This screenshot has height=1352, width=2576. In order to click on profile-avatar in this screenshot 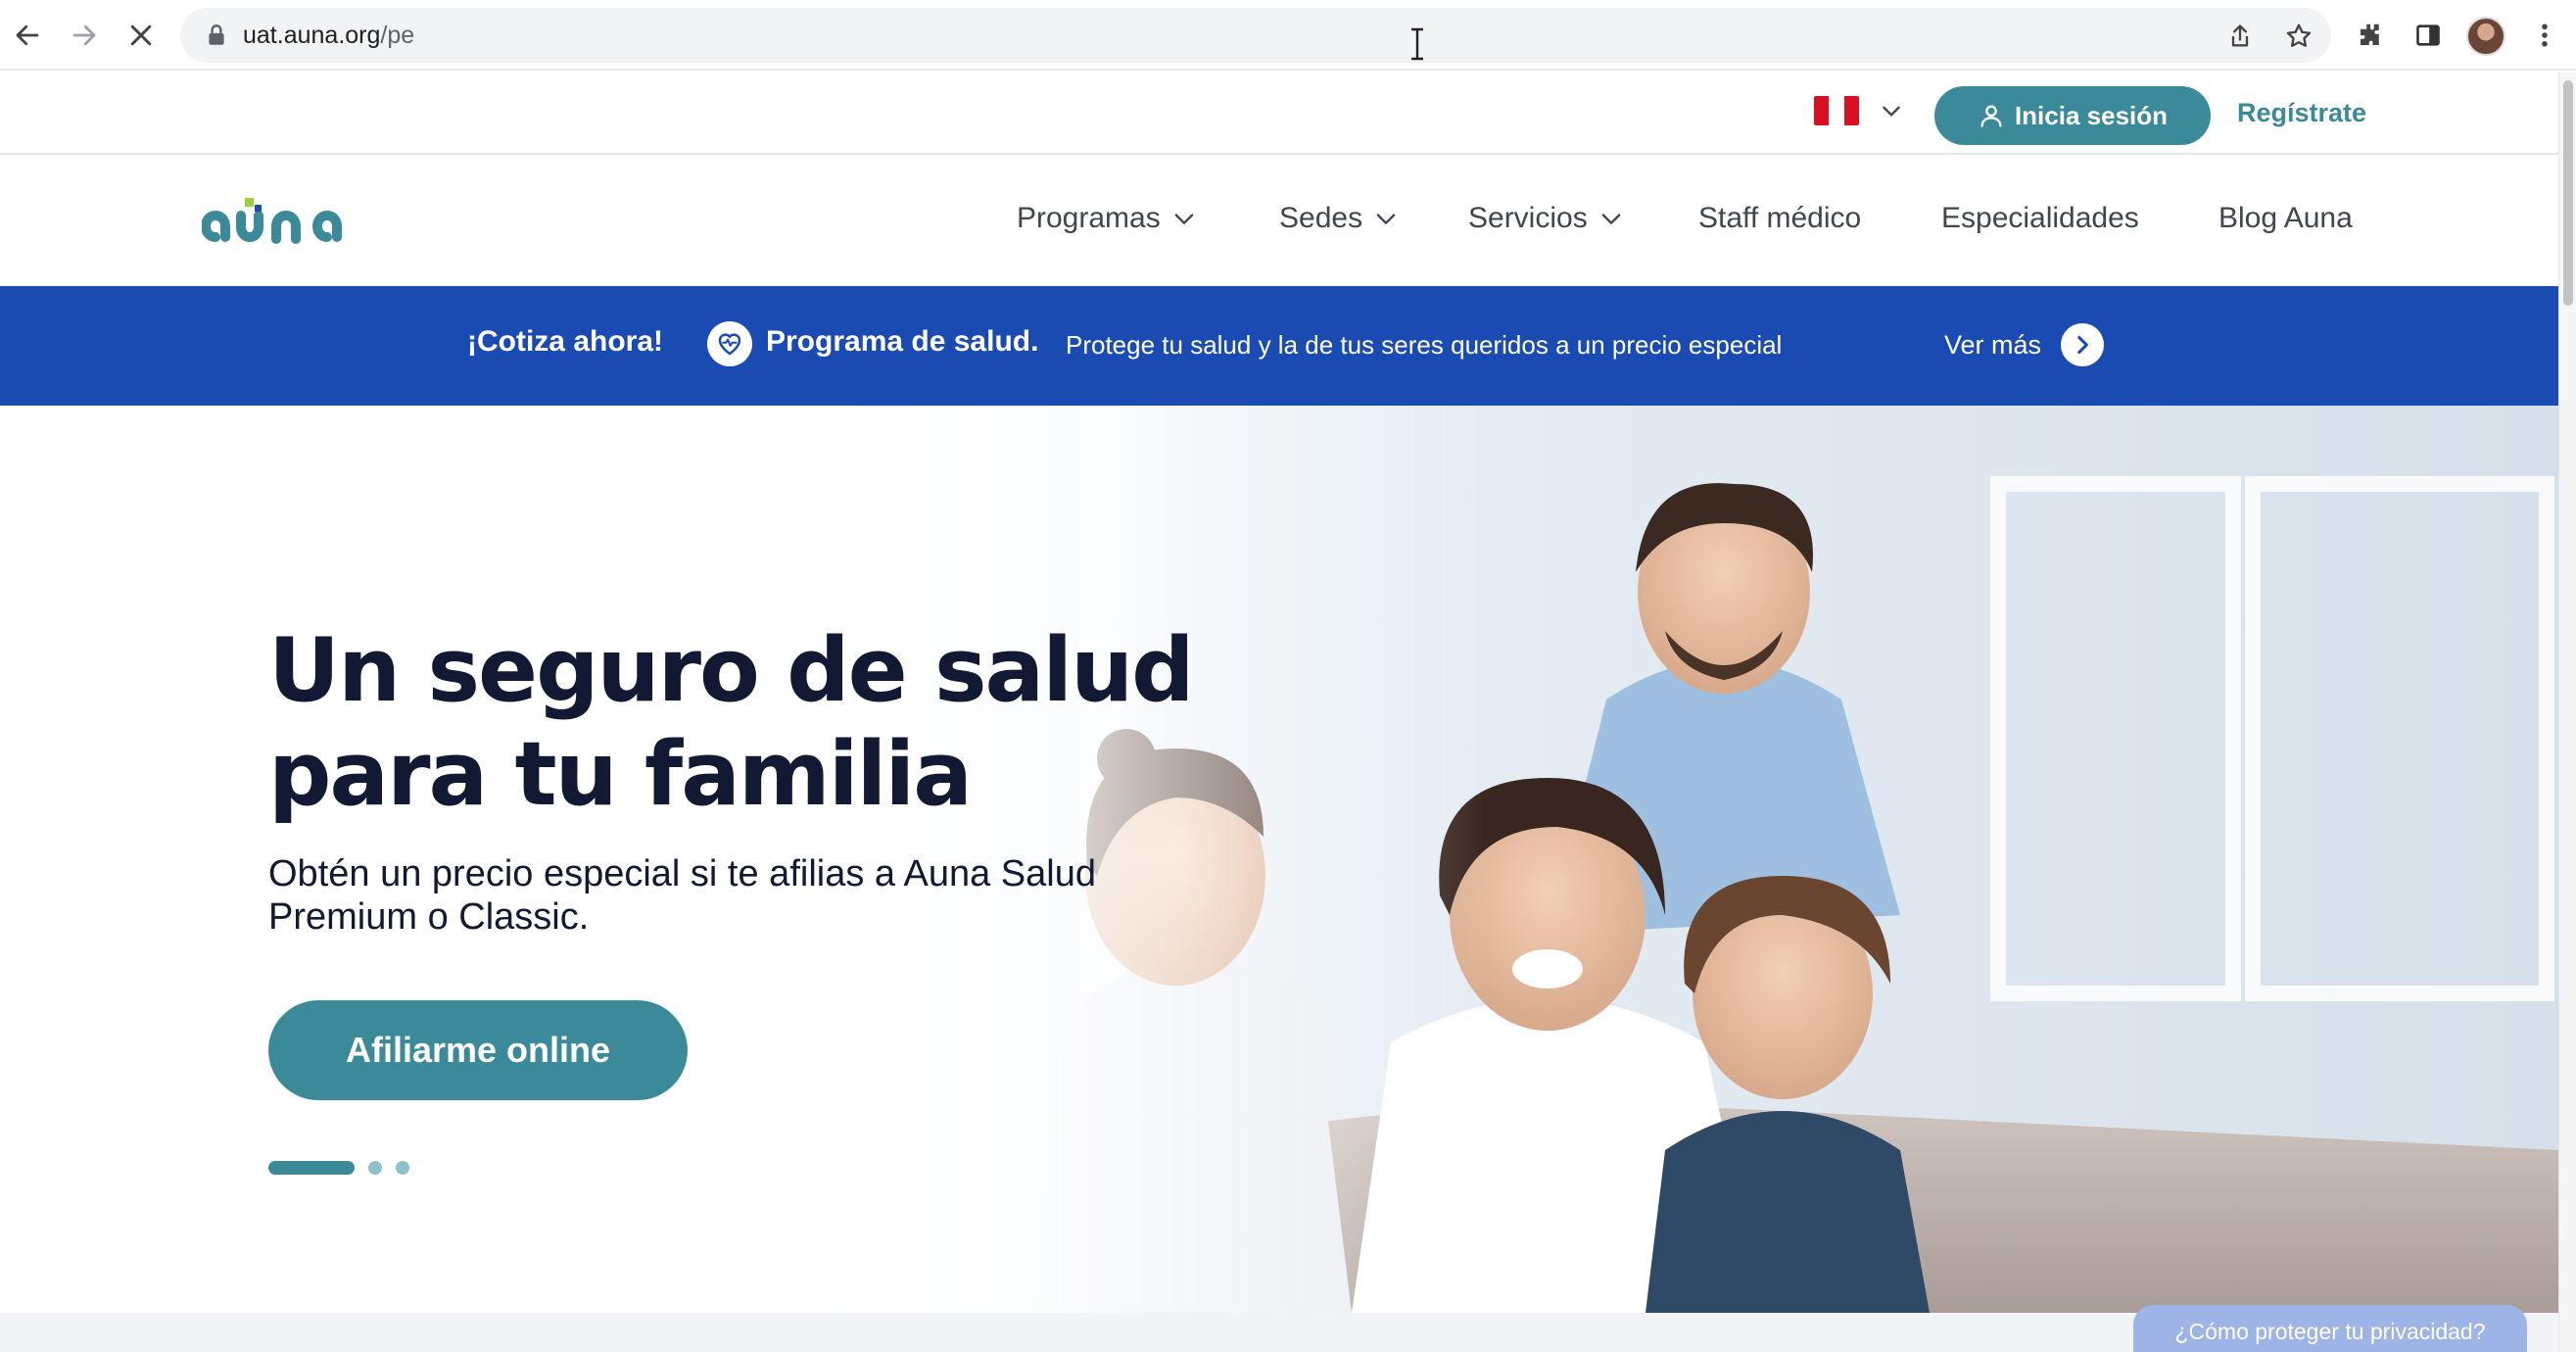, I will do `click(2485, 36)`.